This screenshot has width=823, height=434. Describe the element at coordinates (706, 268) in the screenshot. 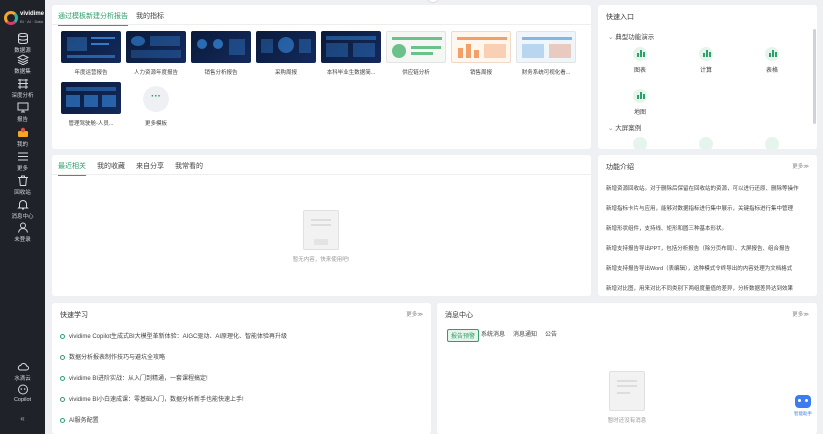

I see `feature-item: 新增支持报告导出Word（表编辑），这种模式令终导出的内容处理为文档格式` at that location.